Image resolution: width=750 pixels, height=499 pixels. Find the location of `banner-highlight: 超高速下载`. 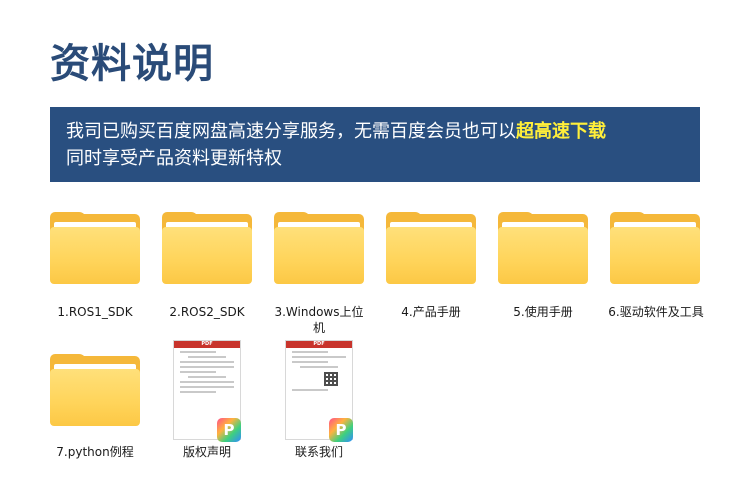

banner-highlight: 超高速下载 is located at coordinates (561, 131).